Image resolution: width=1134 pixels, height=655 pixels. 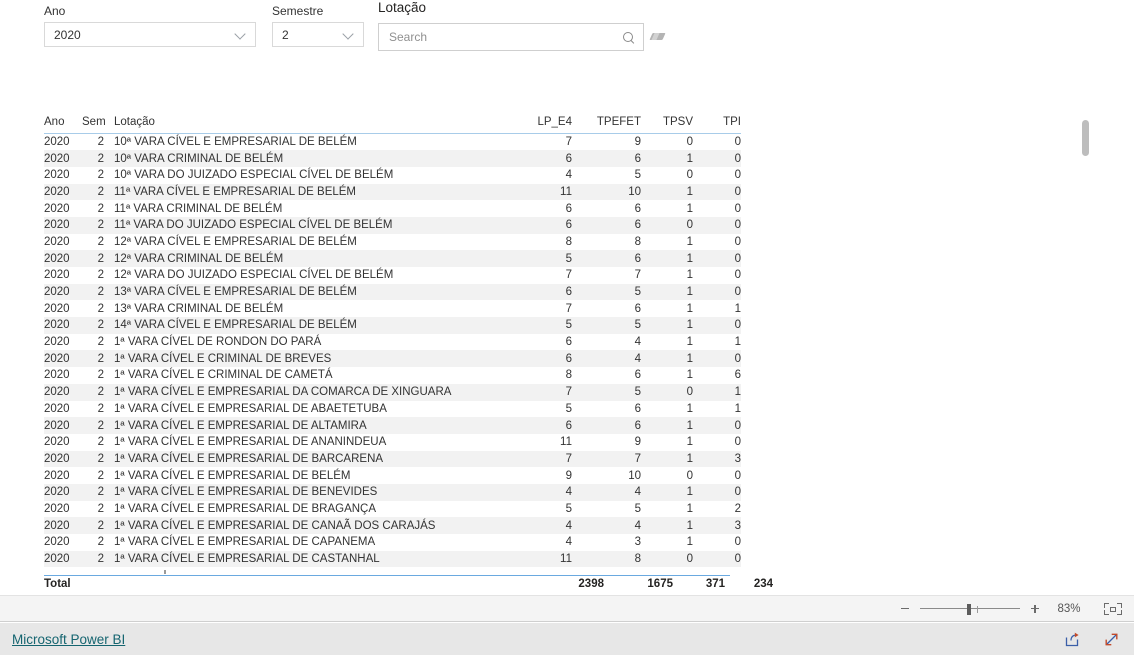 I want to click on page-vertical-scrollbar, so click(x=1085, y=347).